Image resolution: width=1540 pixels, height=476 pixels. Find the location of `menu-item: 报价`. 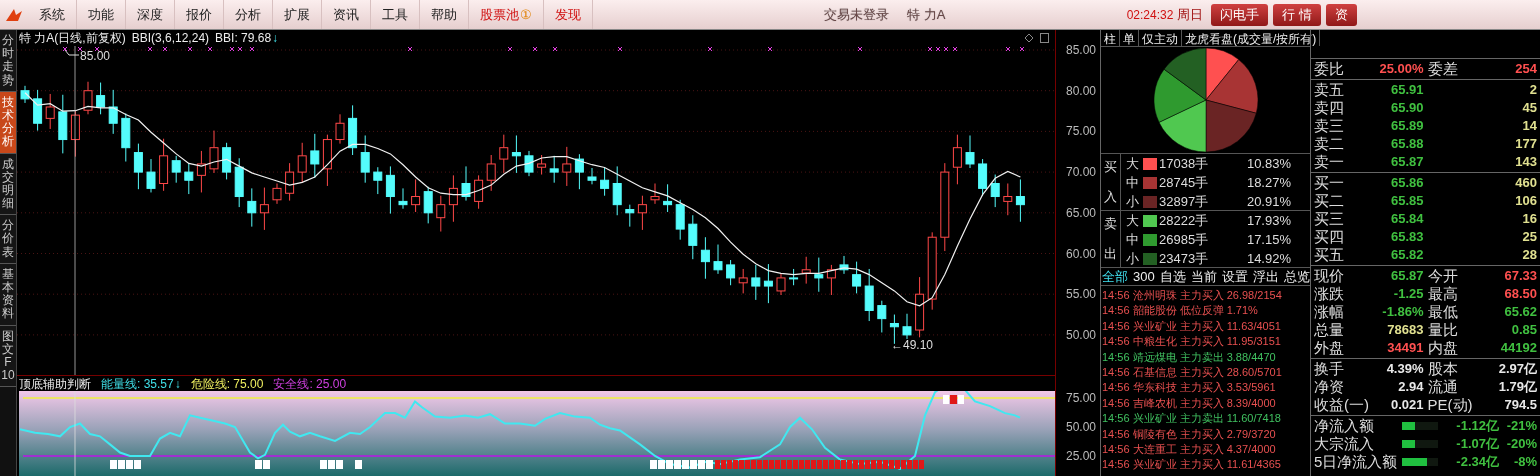

menu-item: 报价 is located at coordinates (199, 14).